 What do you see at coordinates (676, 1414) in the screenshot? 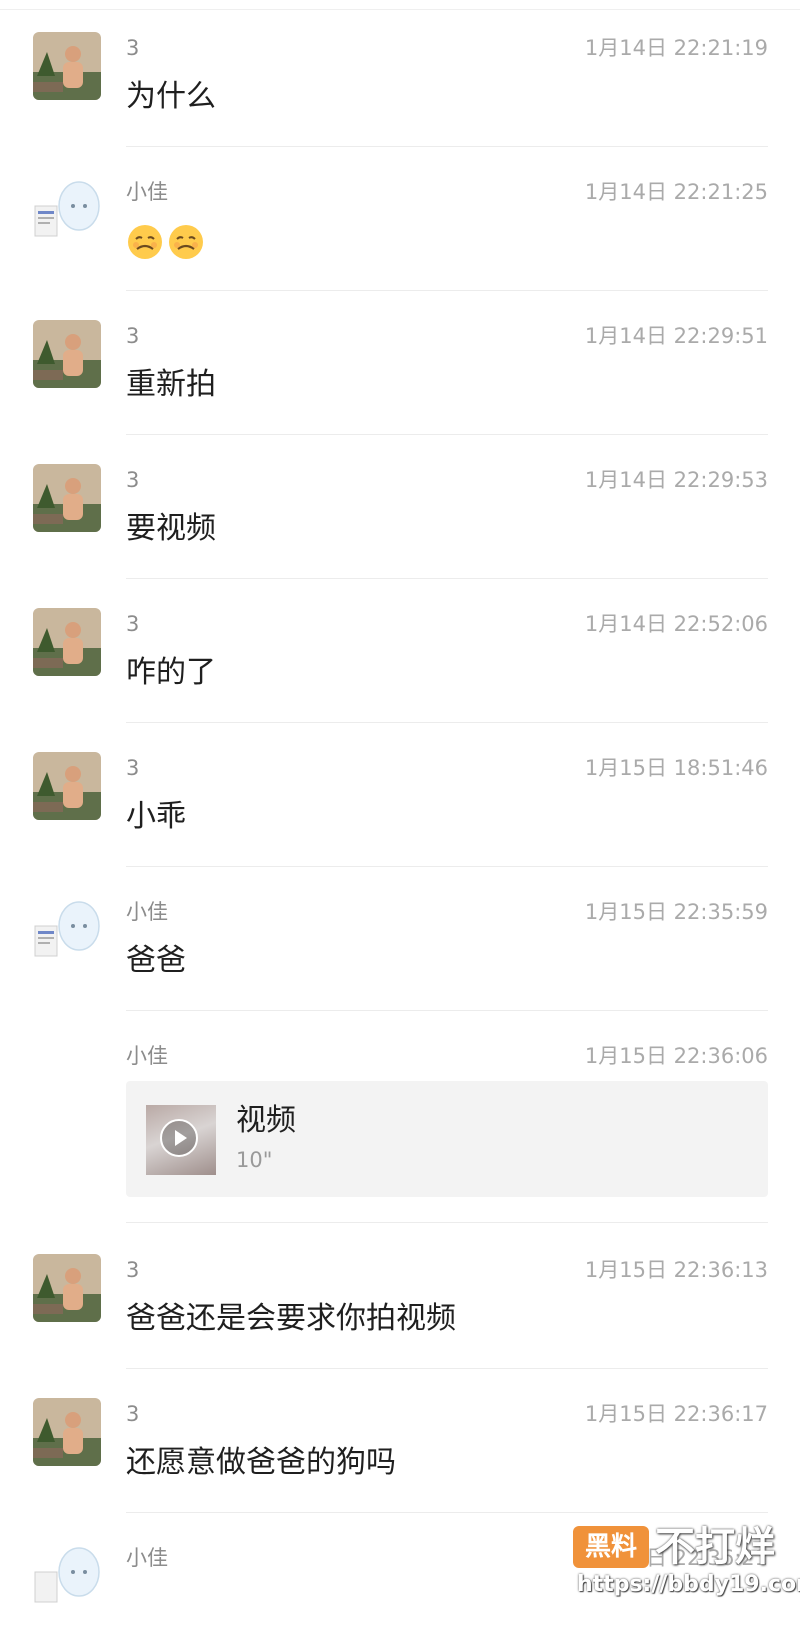
I see `message-timestamp: 1月15日 22:36:17` at bounding box center [676, 1414].